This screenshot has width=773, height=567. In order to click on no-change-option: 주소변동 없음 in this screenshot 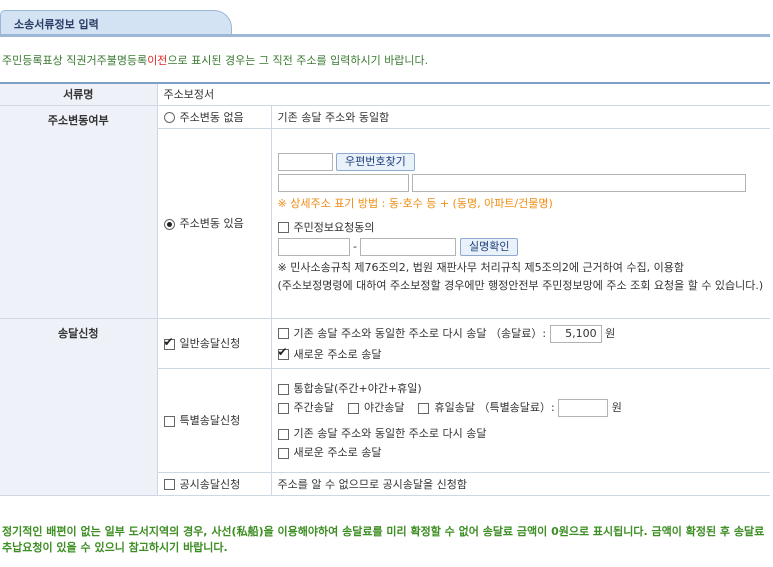, I will do `click(214, 117)`.